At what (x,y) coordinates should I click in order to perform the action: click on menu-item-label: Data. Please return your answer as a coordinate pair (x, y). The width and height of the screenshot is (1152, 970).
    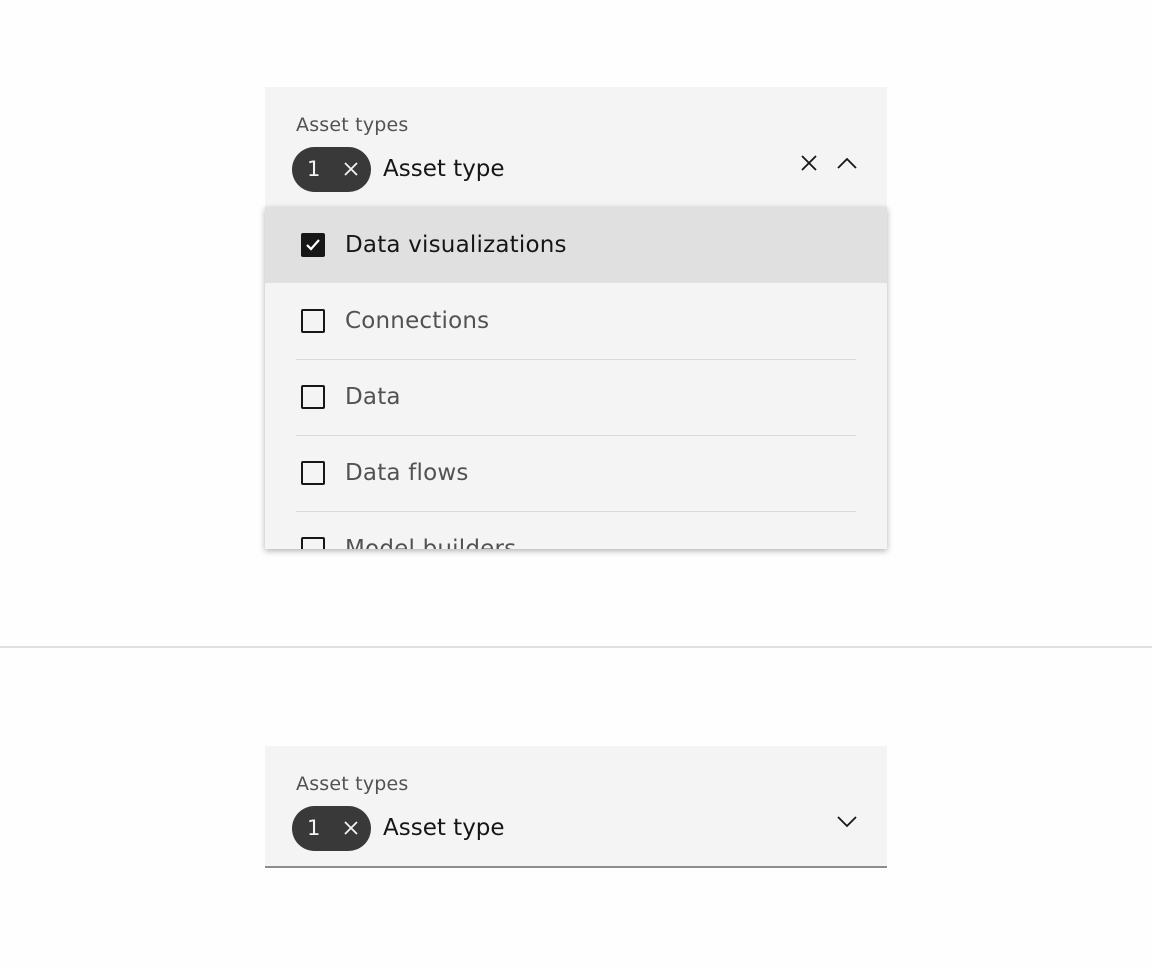
    Looking at the image, I should click on (373, 397).